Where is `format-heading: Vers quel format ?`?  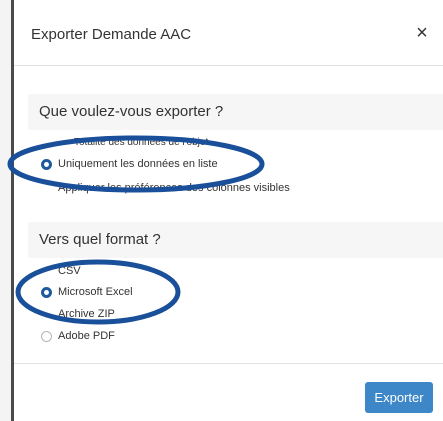
format-heading: Vers quel format ? is located at coordinates (100, 239).